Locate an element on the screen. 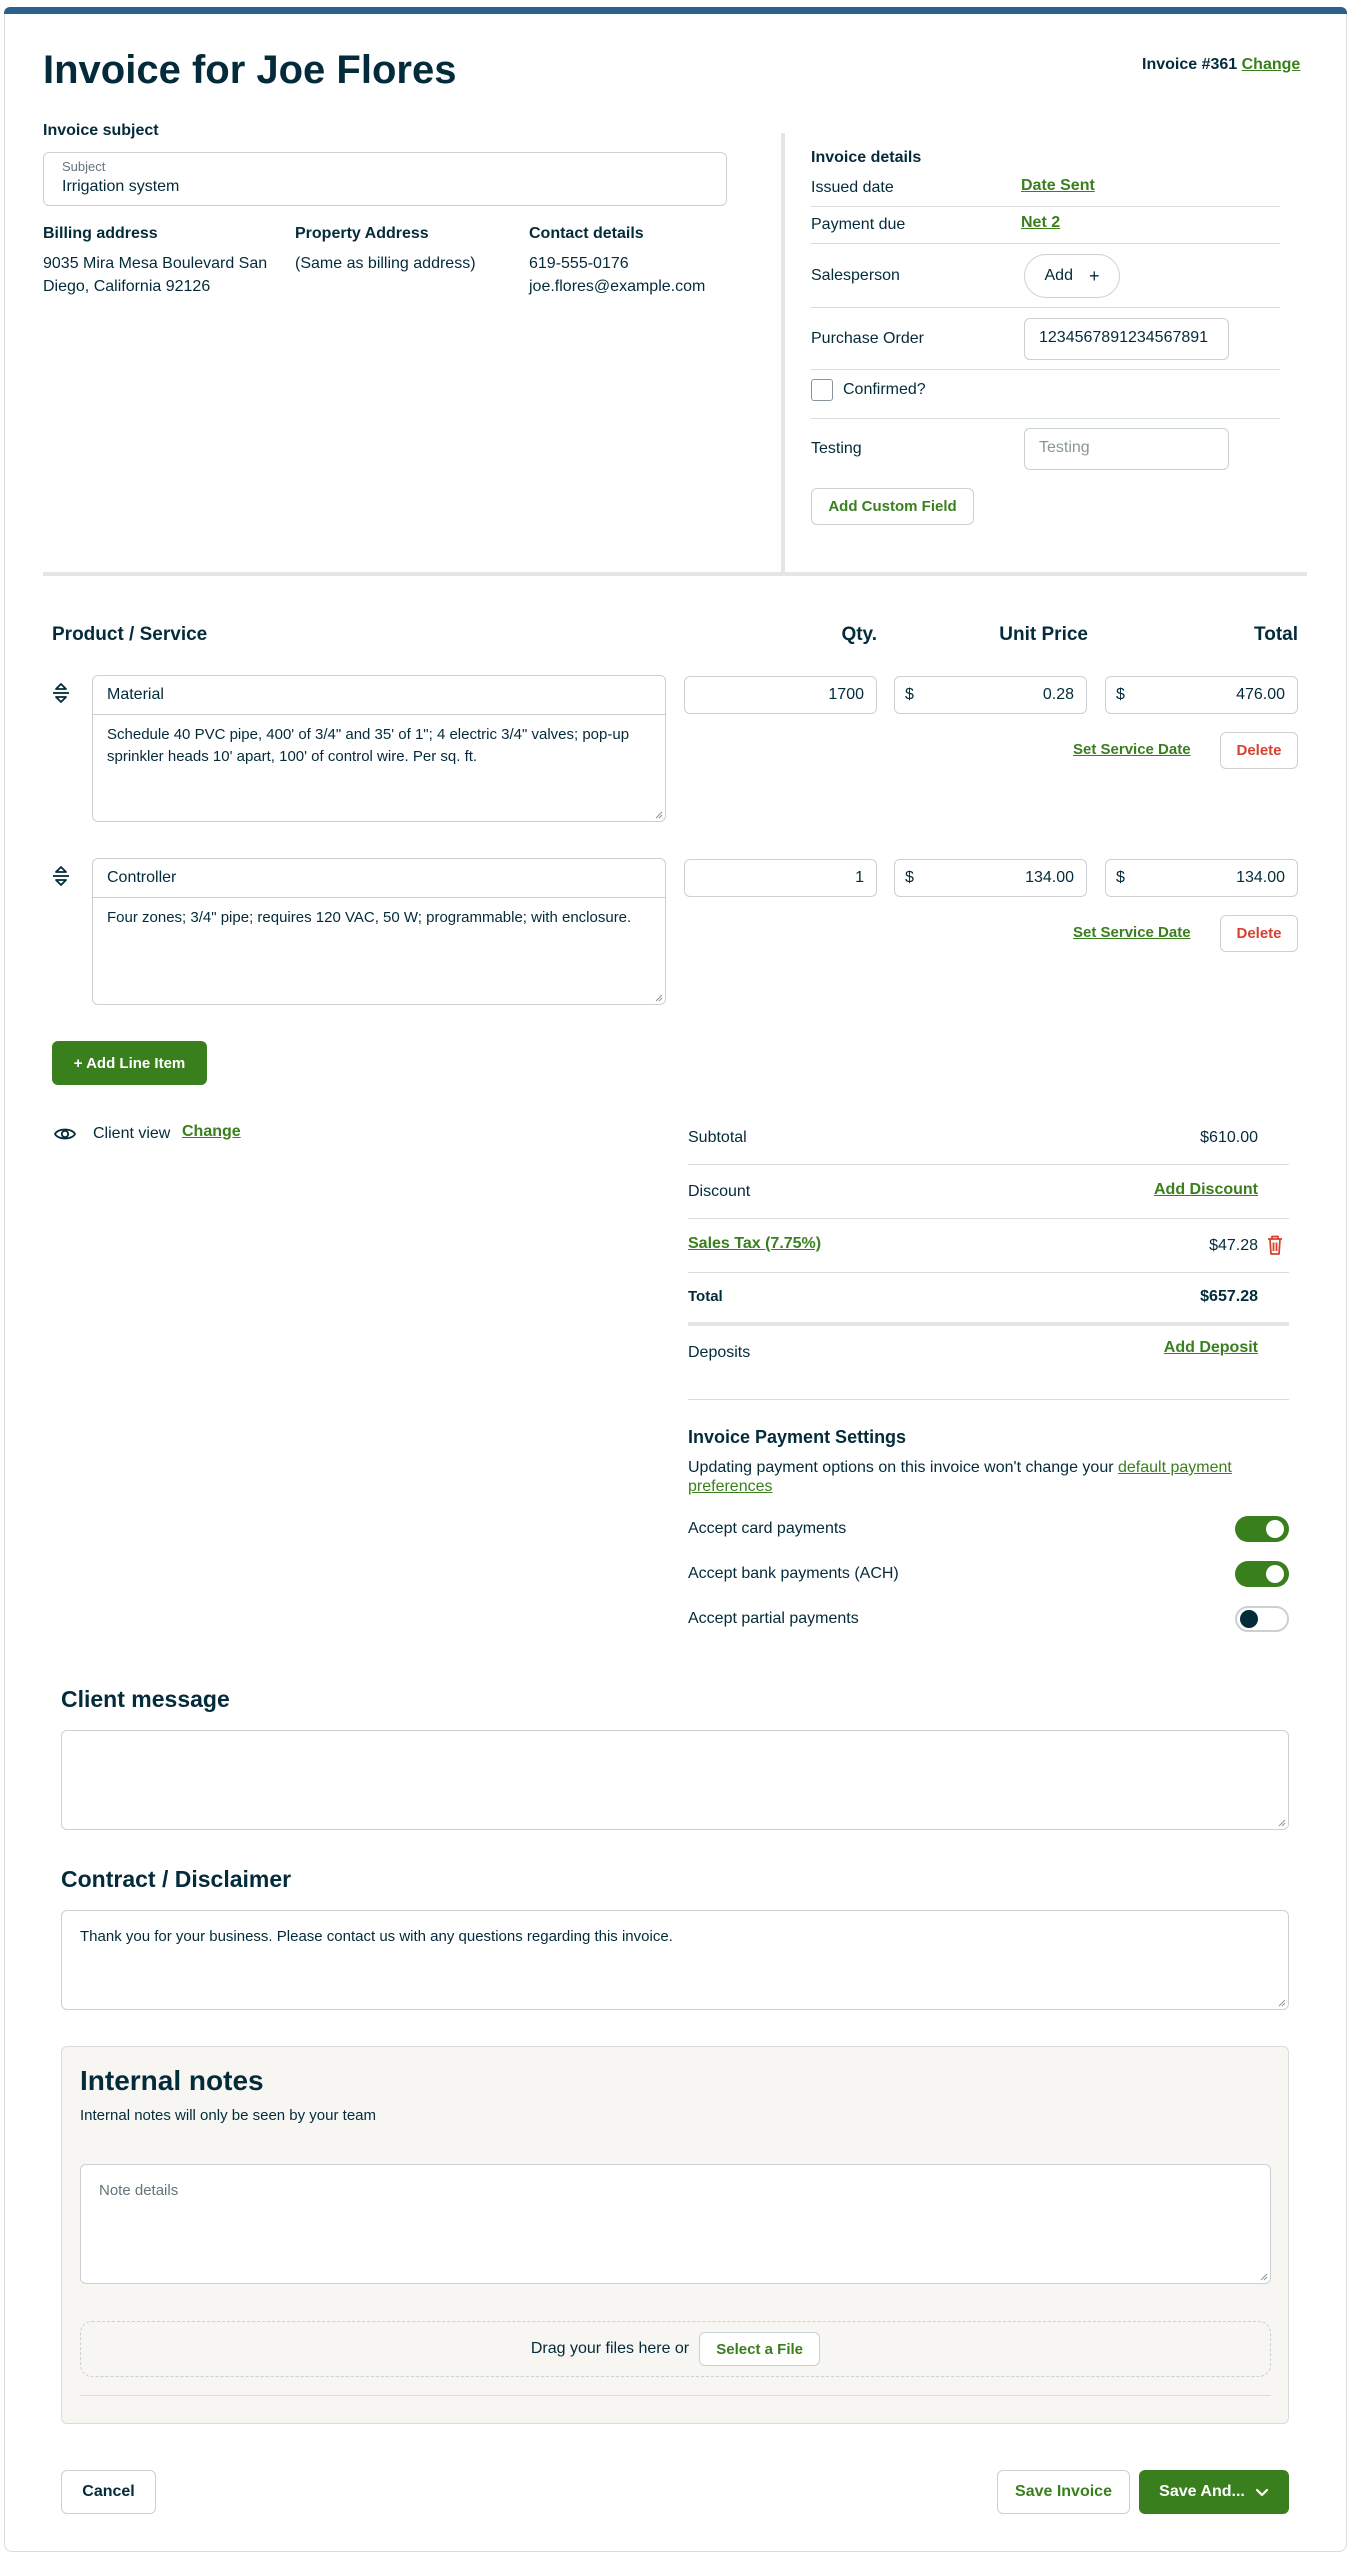 The height and width of the screenshot is (2560, 1354). add-line-item-button: + Add Line Item is located at coordinates (129, 1063).